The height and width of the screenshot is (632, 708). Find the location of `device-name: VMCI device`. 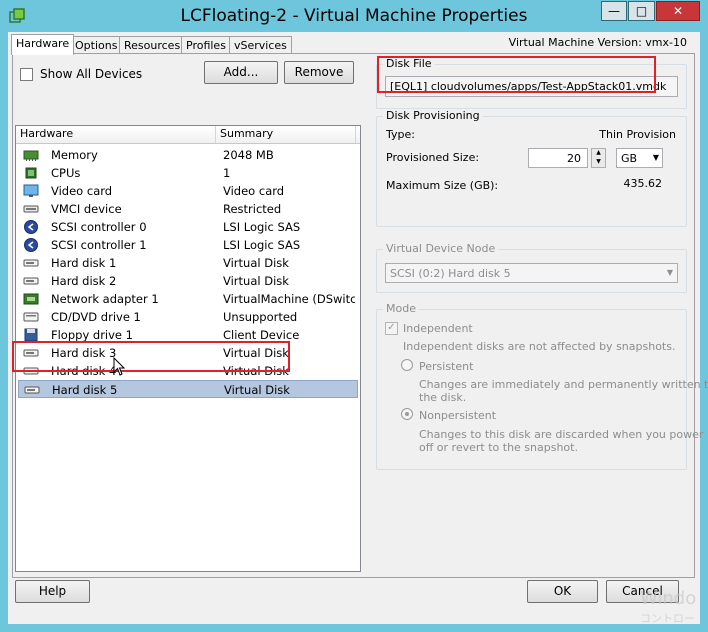

device-name: VMCI device is located at coordinates (86, 209).